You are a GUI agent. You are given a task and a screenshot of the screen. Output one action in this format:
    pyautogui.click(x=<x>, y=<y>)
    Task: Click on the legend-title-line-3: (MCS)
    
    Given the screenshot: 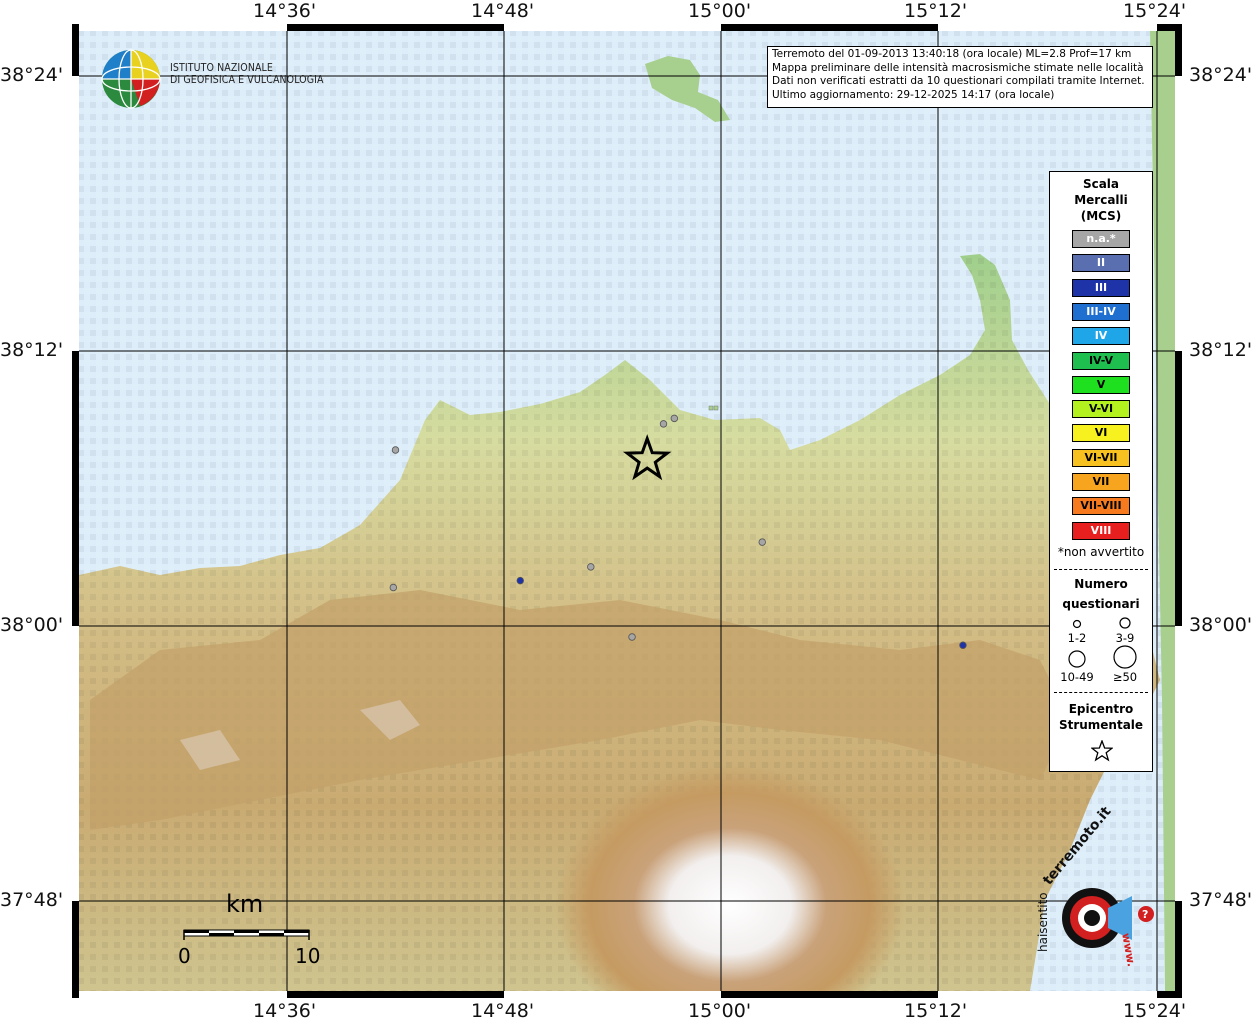 What is the action you would take?
    pyautogui.click(x=1101, y=216)
    